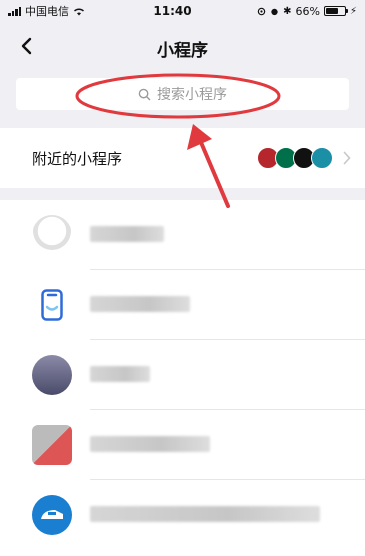 The width and height of the screenshot is (365, 556). I want to click on chevron-right-icon, so click(347, 158).